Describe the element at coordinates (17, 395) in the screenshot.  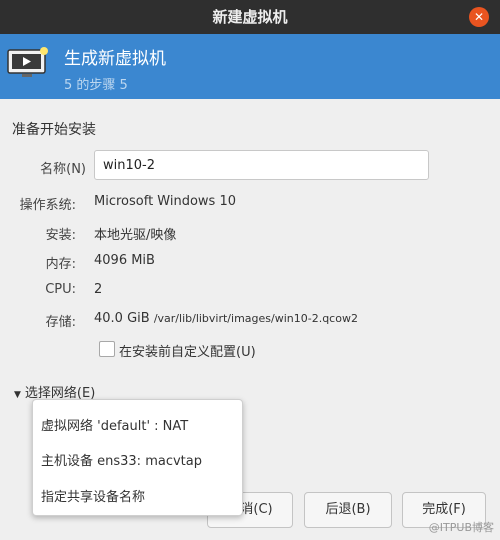
I see `expander-arrow-icon: ▼` at that location.